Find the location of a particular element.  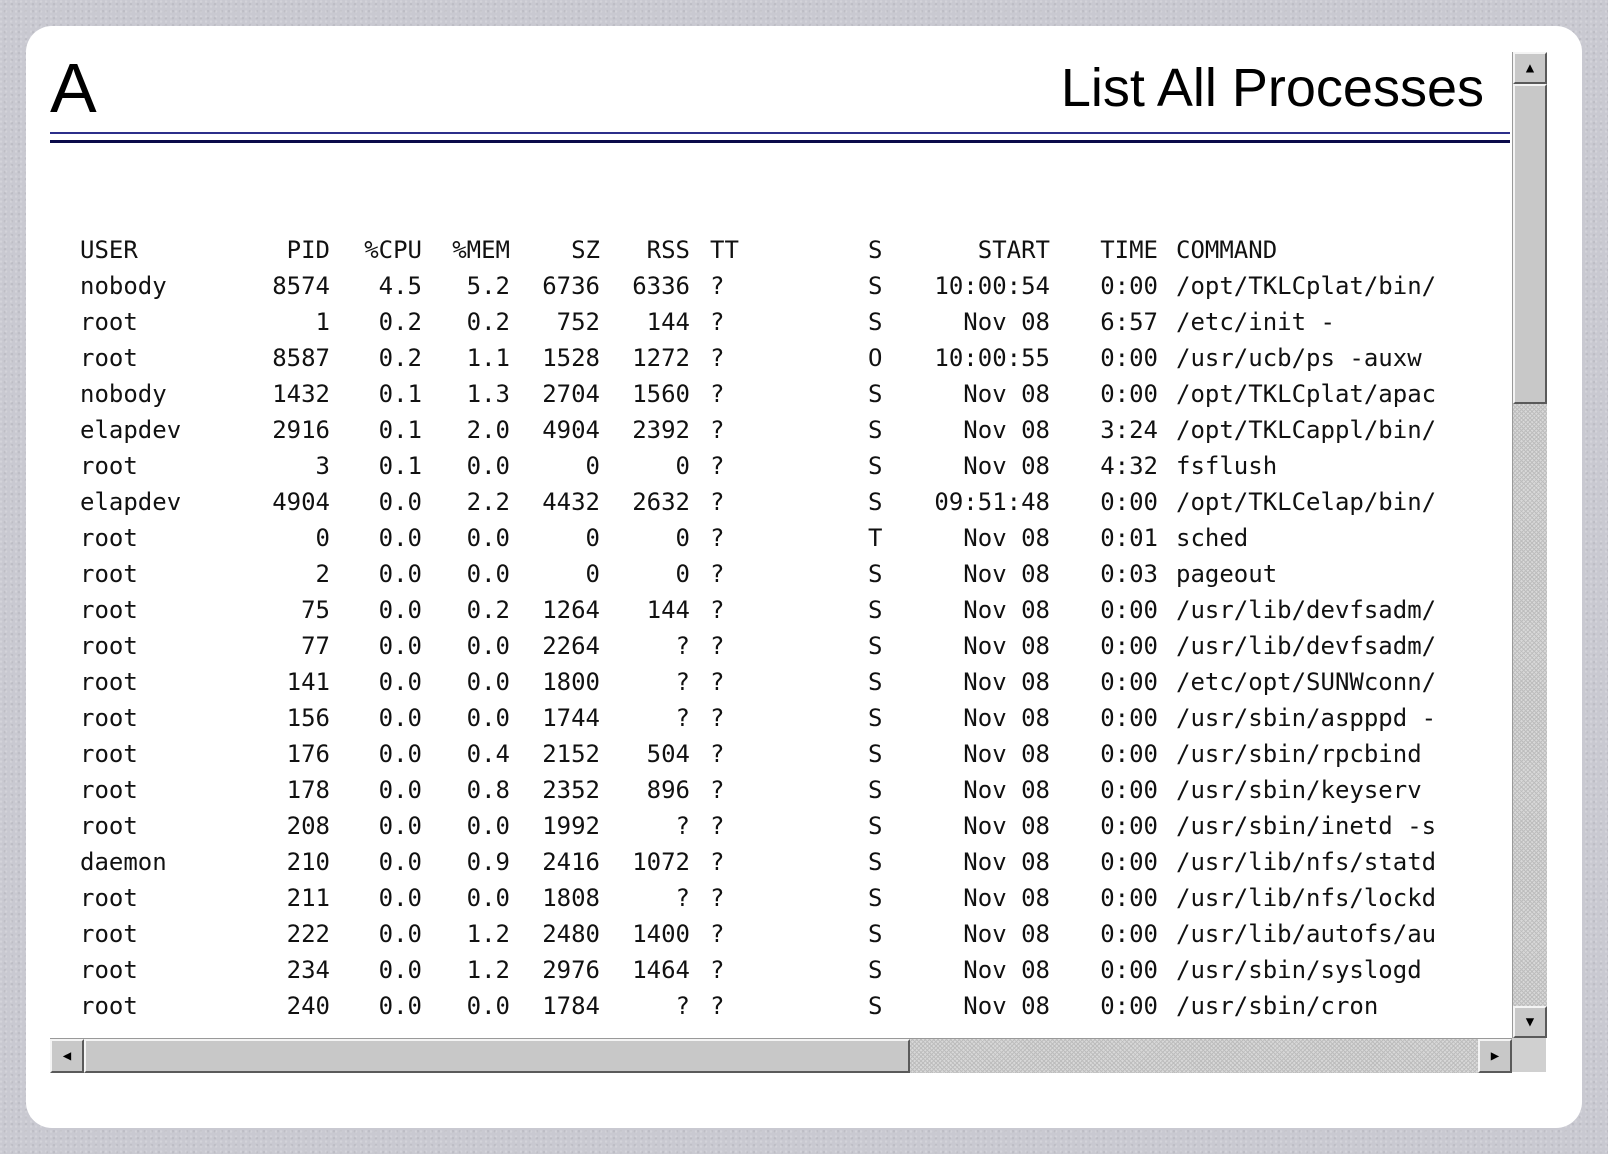

column-header-user: USER is located at coordinates (109, 250).